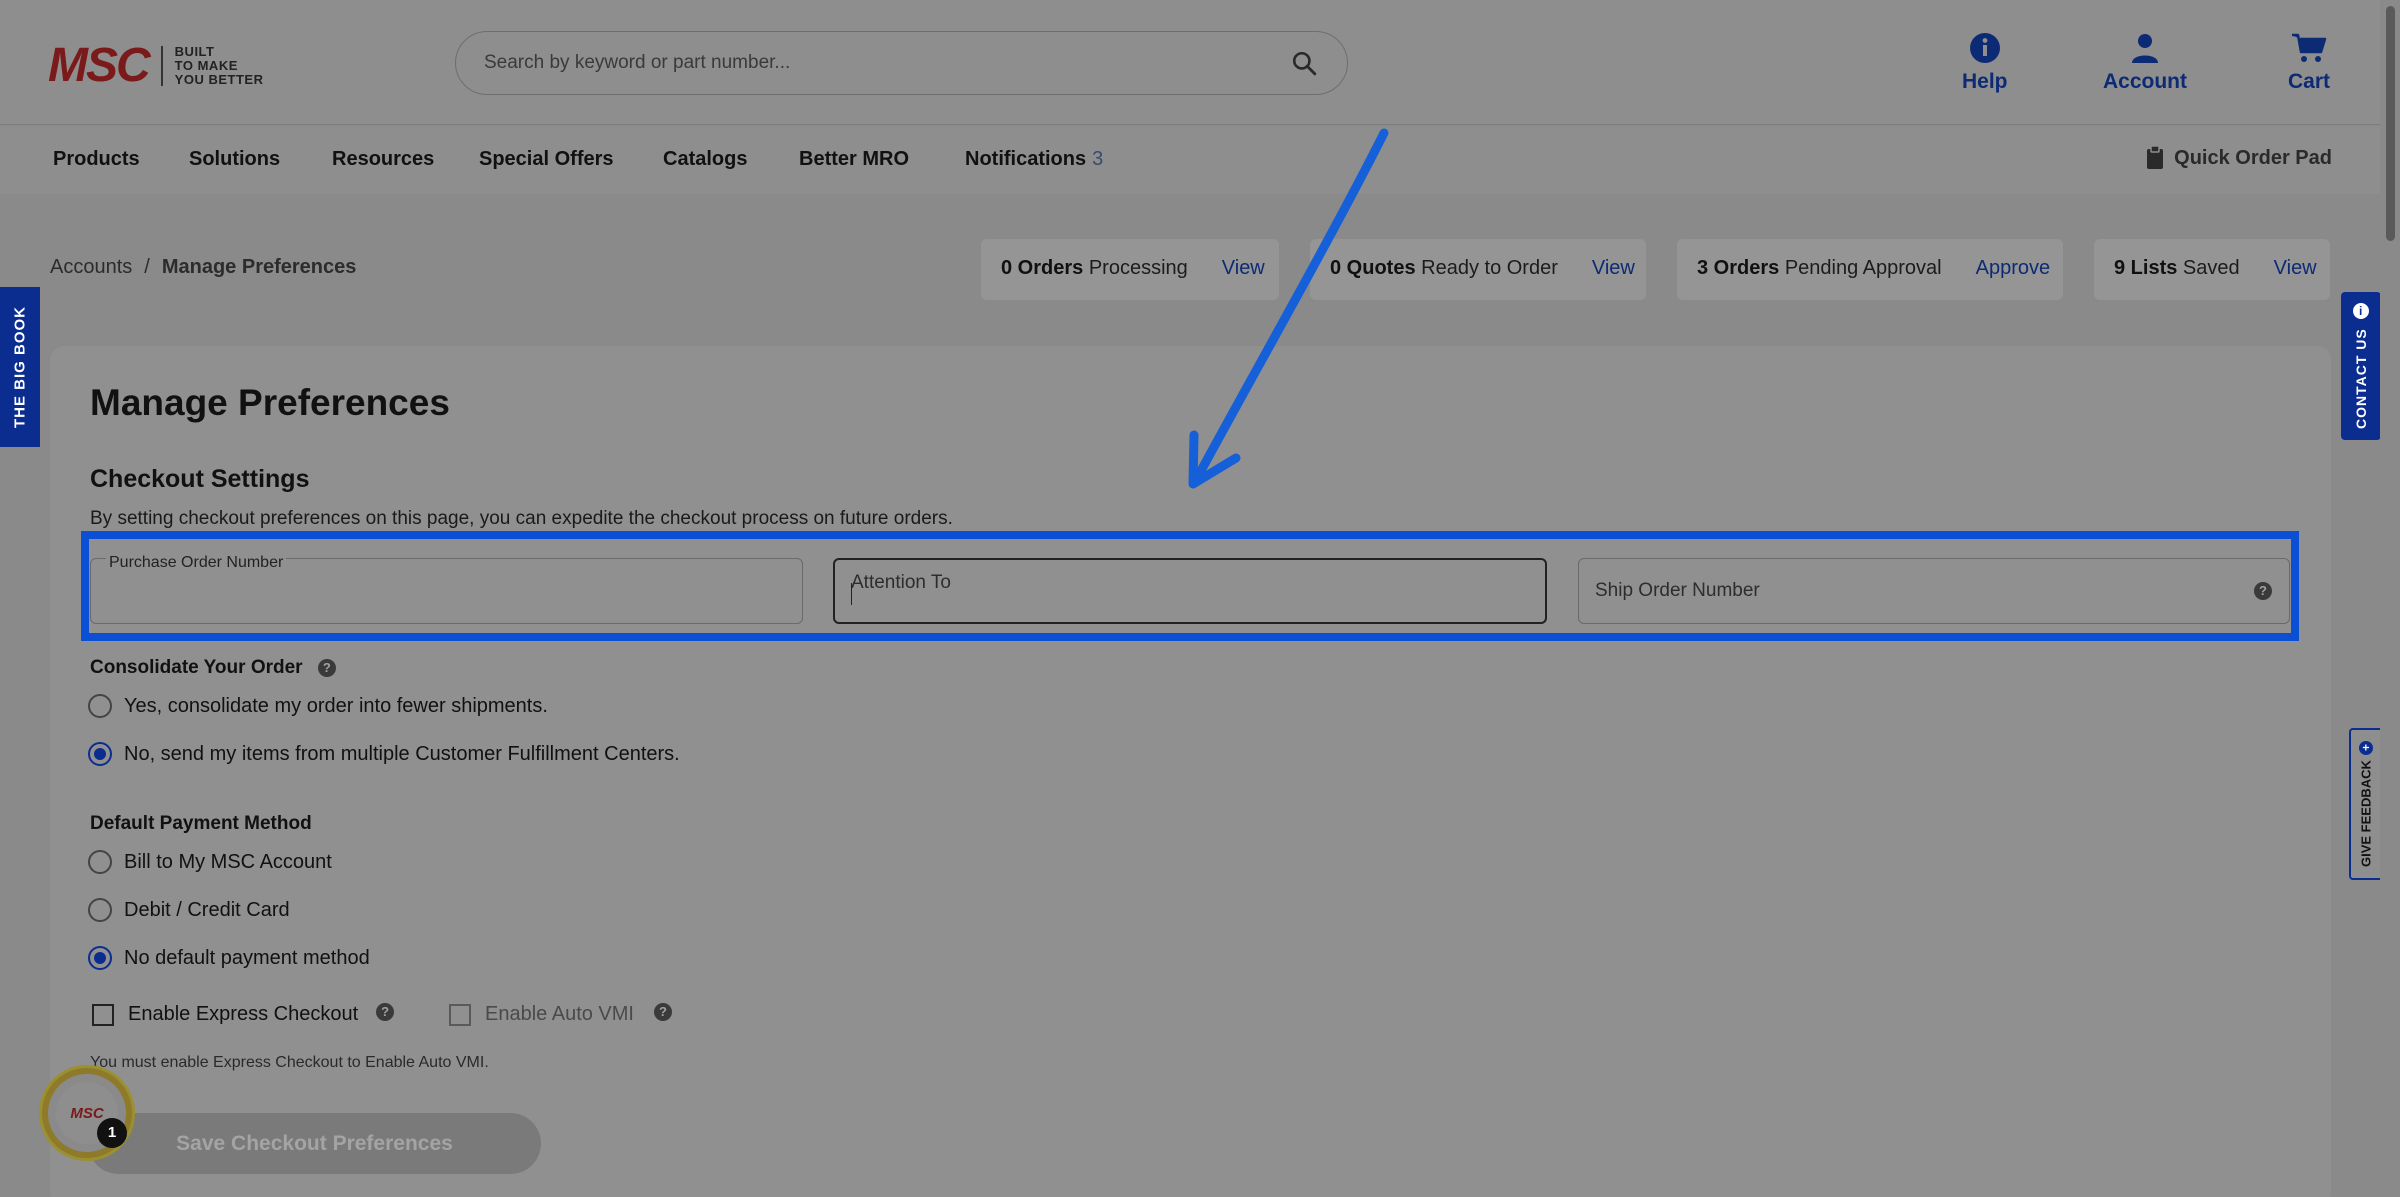 Image resolution: width=2400 pixels, height=1197 pixels. Describe the element at coordinates (194, 51) in the screenshot. I see `tagline-line-1: BUILT` at that location.